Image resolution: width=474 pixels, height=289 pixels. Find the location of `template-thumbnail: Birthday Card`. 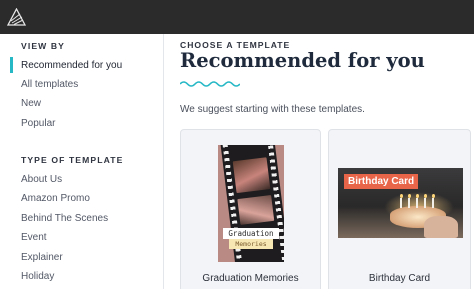

template-thumbnail: Birthday Card is located at coordinates (400, 203).